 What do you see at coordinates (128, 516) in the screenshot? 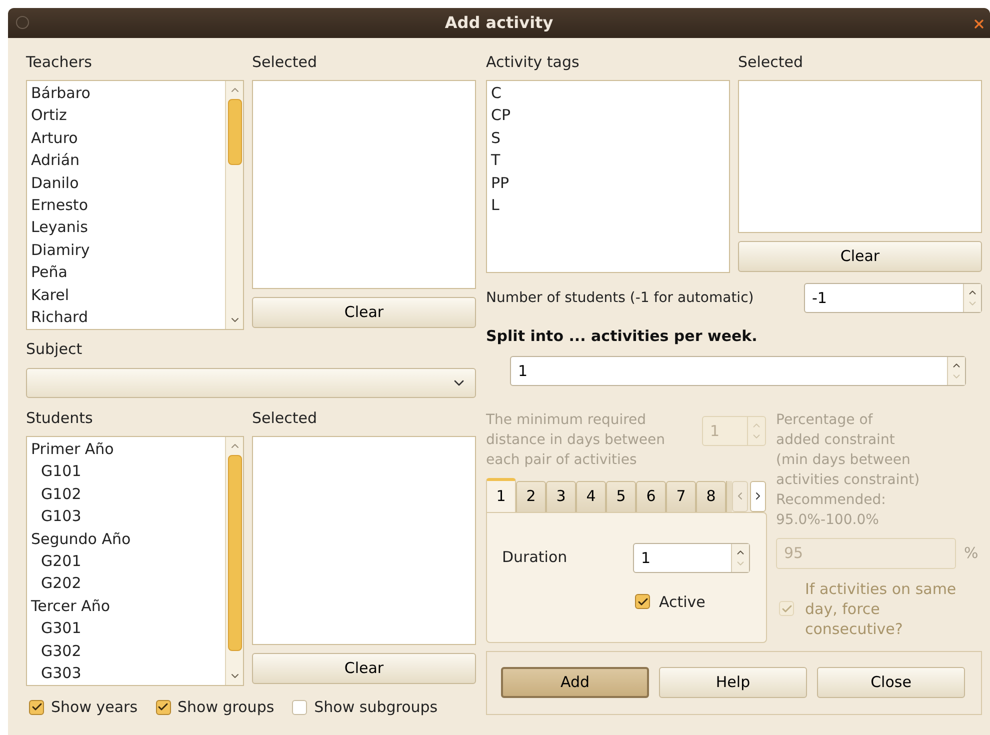
I see `tree-item: G103` at bounding box center [128, 516].